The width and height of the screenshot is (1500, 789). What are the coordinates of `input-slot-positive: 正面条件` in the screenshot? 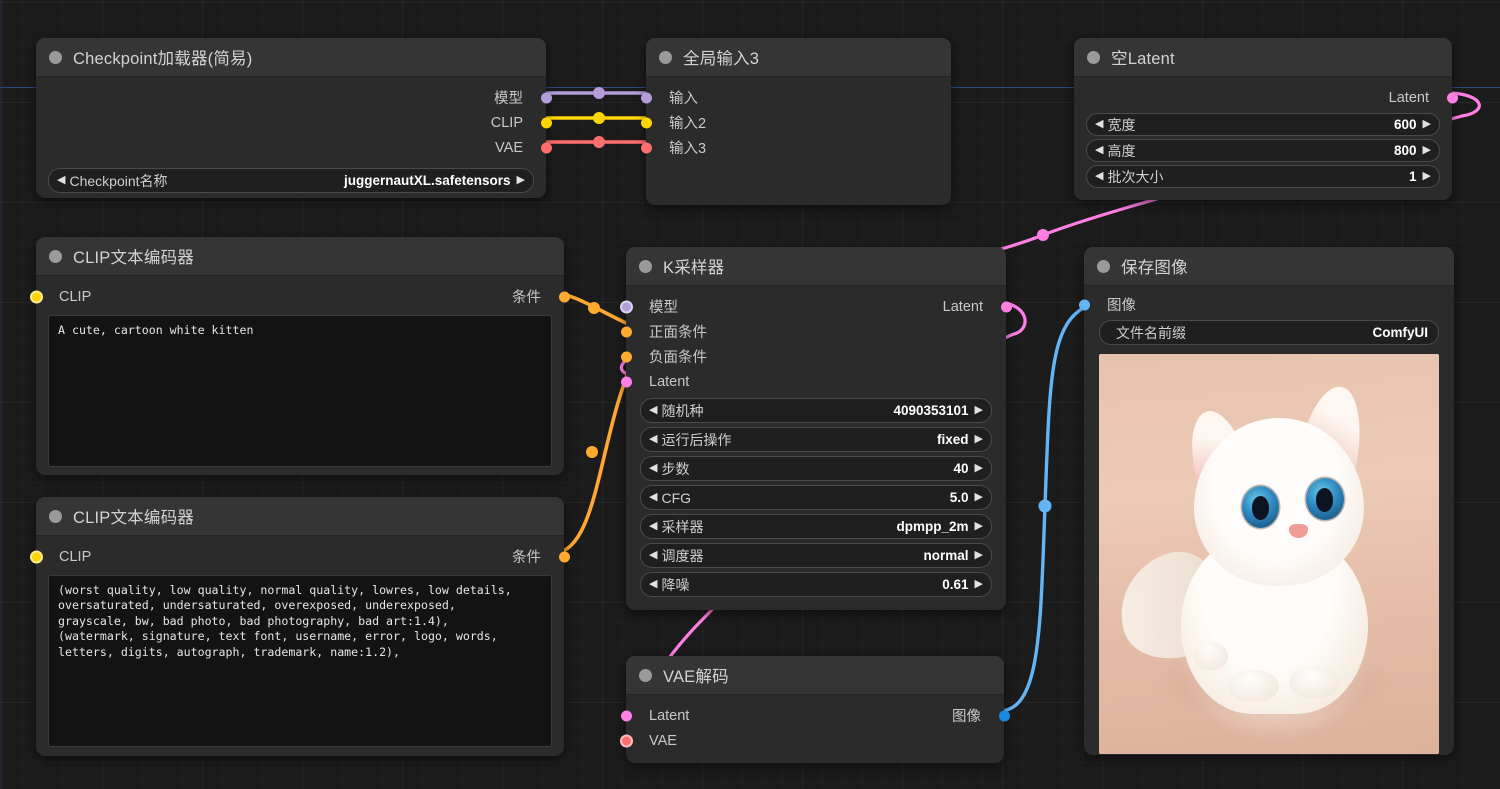 It's located at (813, 331).